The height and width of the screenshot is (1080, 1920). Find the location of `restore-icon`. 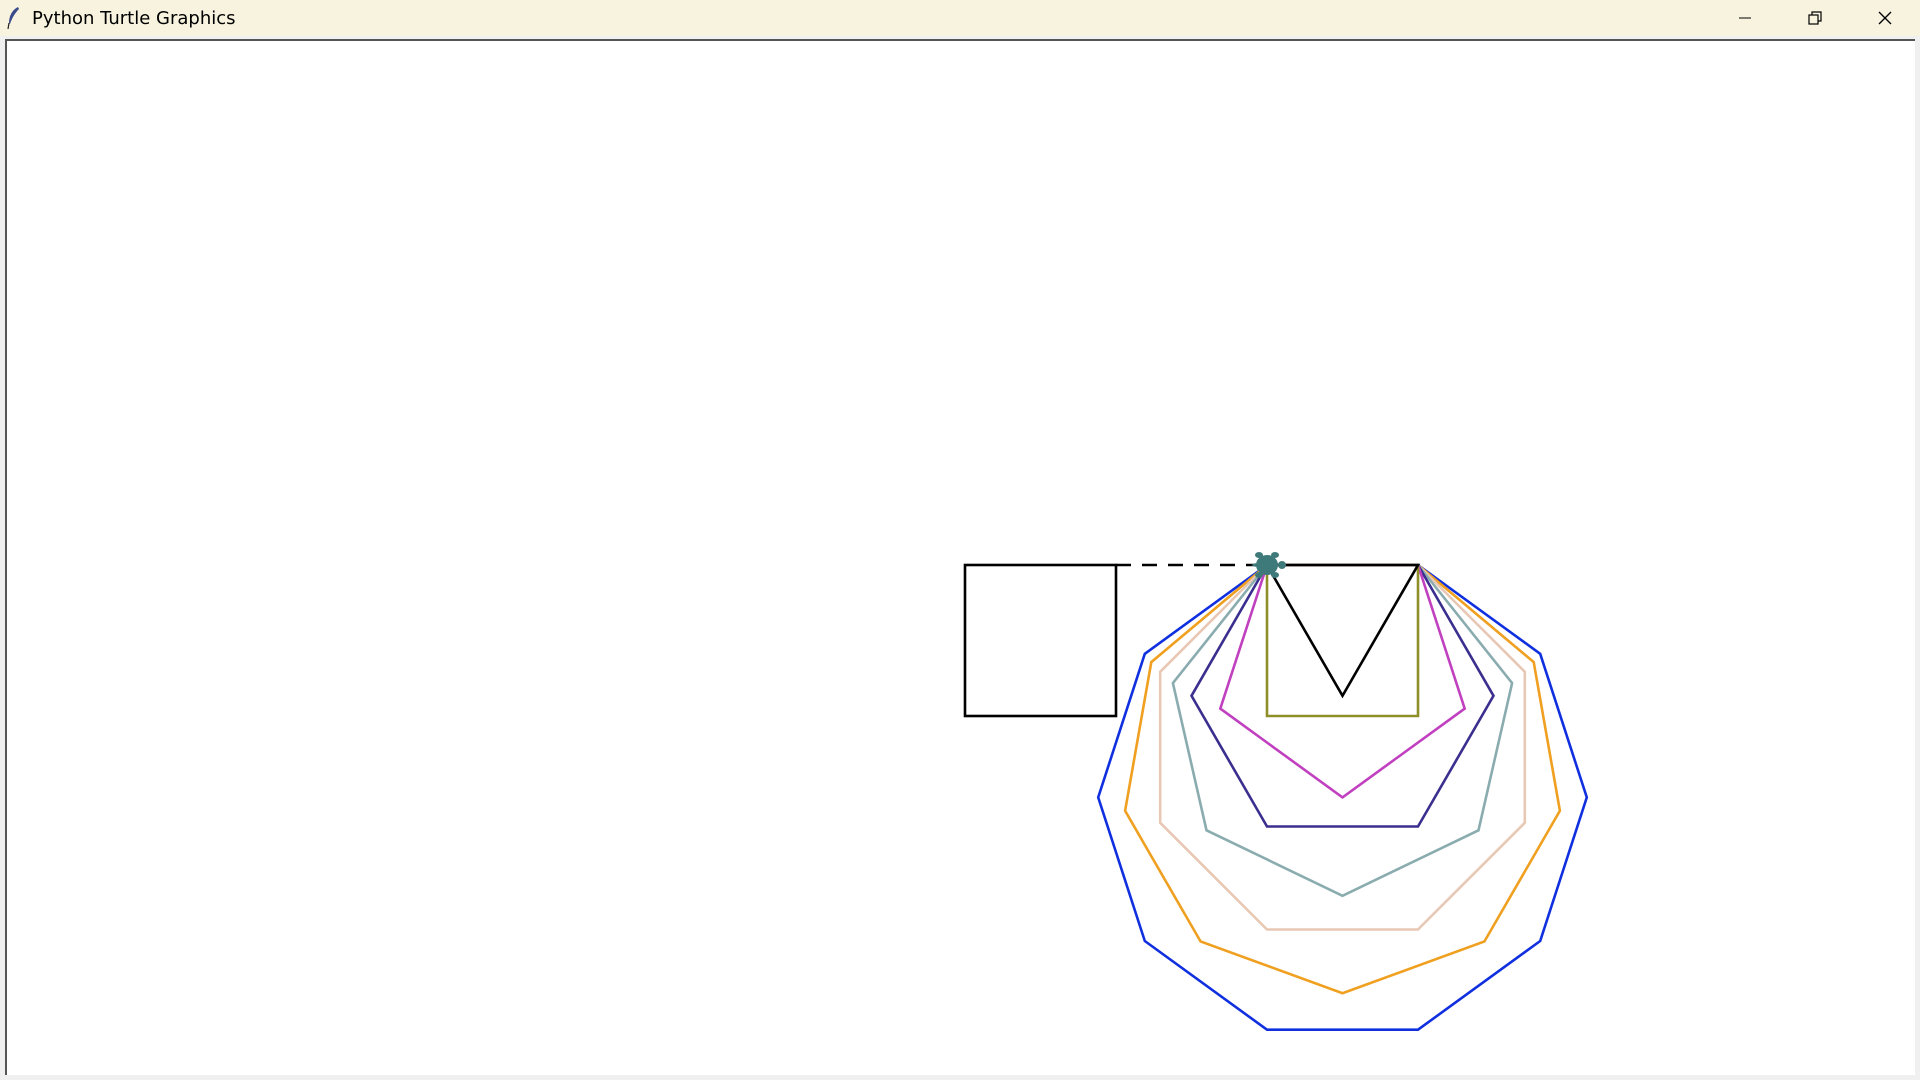

restore-icon is located at coordinates (1815, 18).